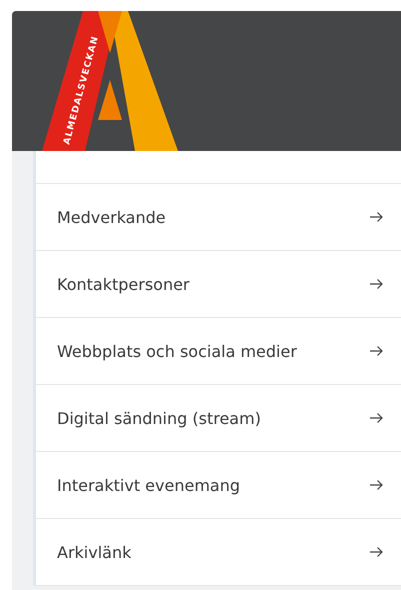 The height and width of the screenshot is (590, 401). I want to click on logo, so click(110, 81).